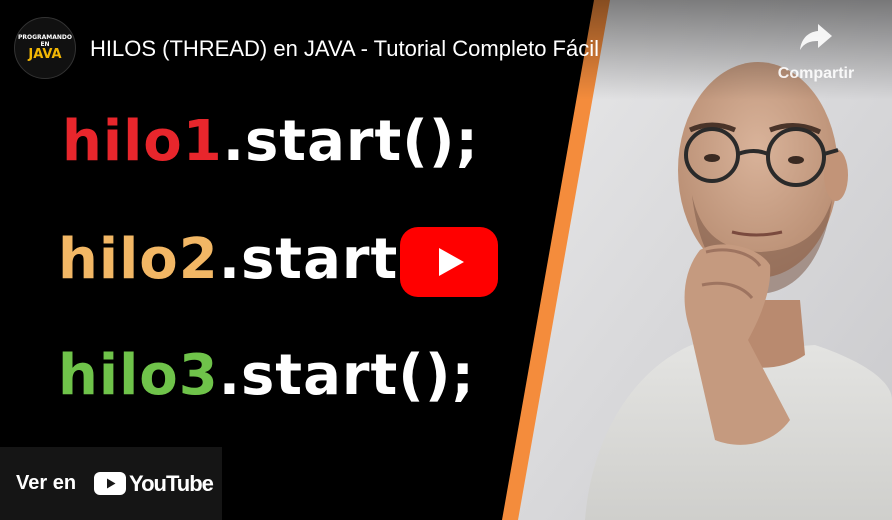  I want to click on avatar-text-line-1: PROGRAMANDO, so click(45, 37).